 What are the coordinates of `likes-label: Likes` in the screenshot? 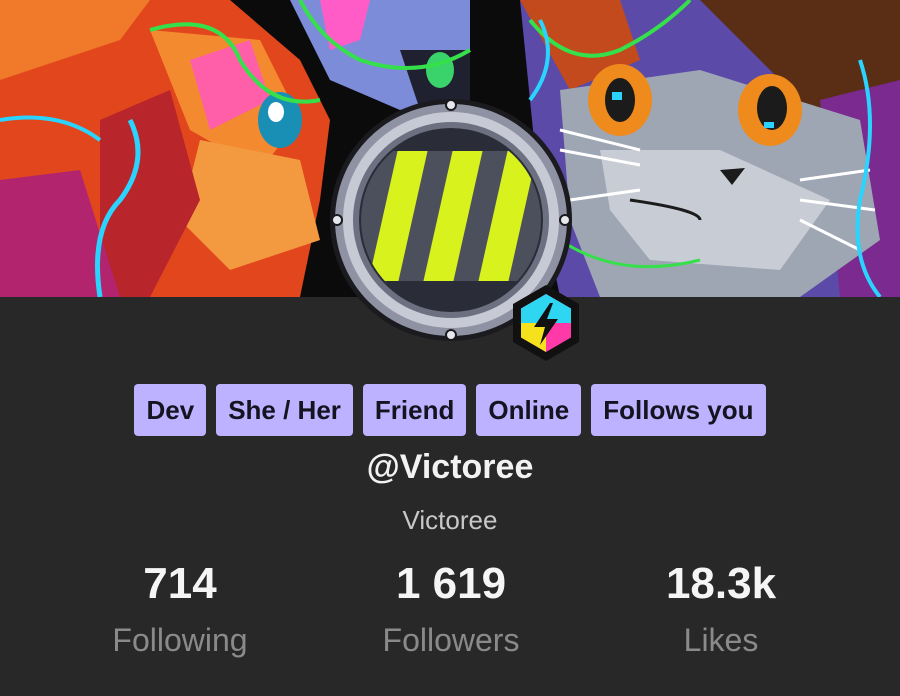 It's located at (721, 640).